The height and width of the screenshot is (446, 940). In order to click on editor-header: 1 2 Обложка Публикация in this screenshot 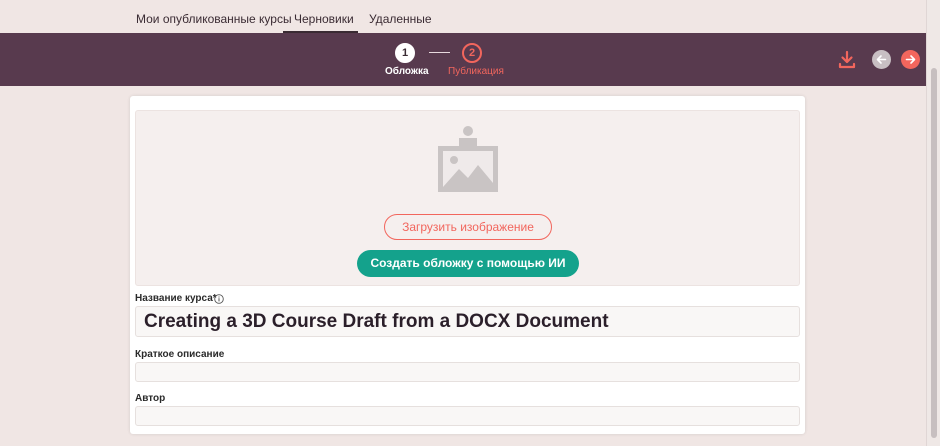, I will do `click(463, 59)`.